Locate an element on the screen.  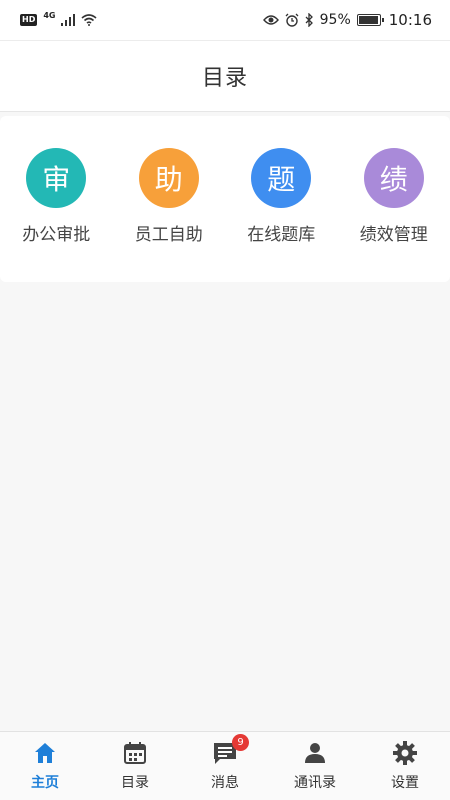
home-icon is located at coordinates (45, 753).